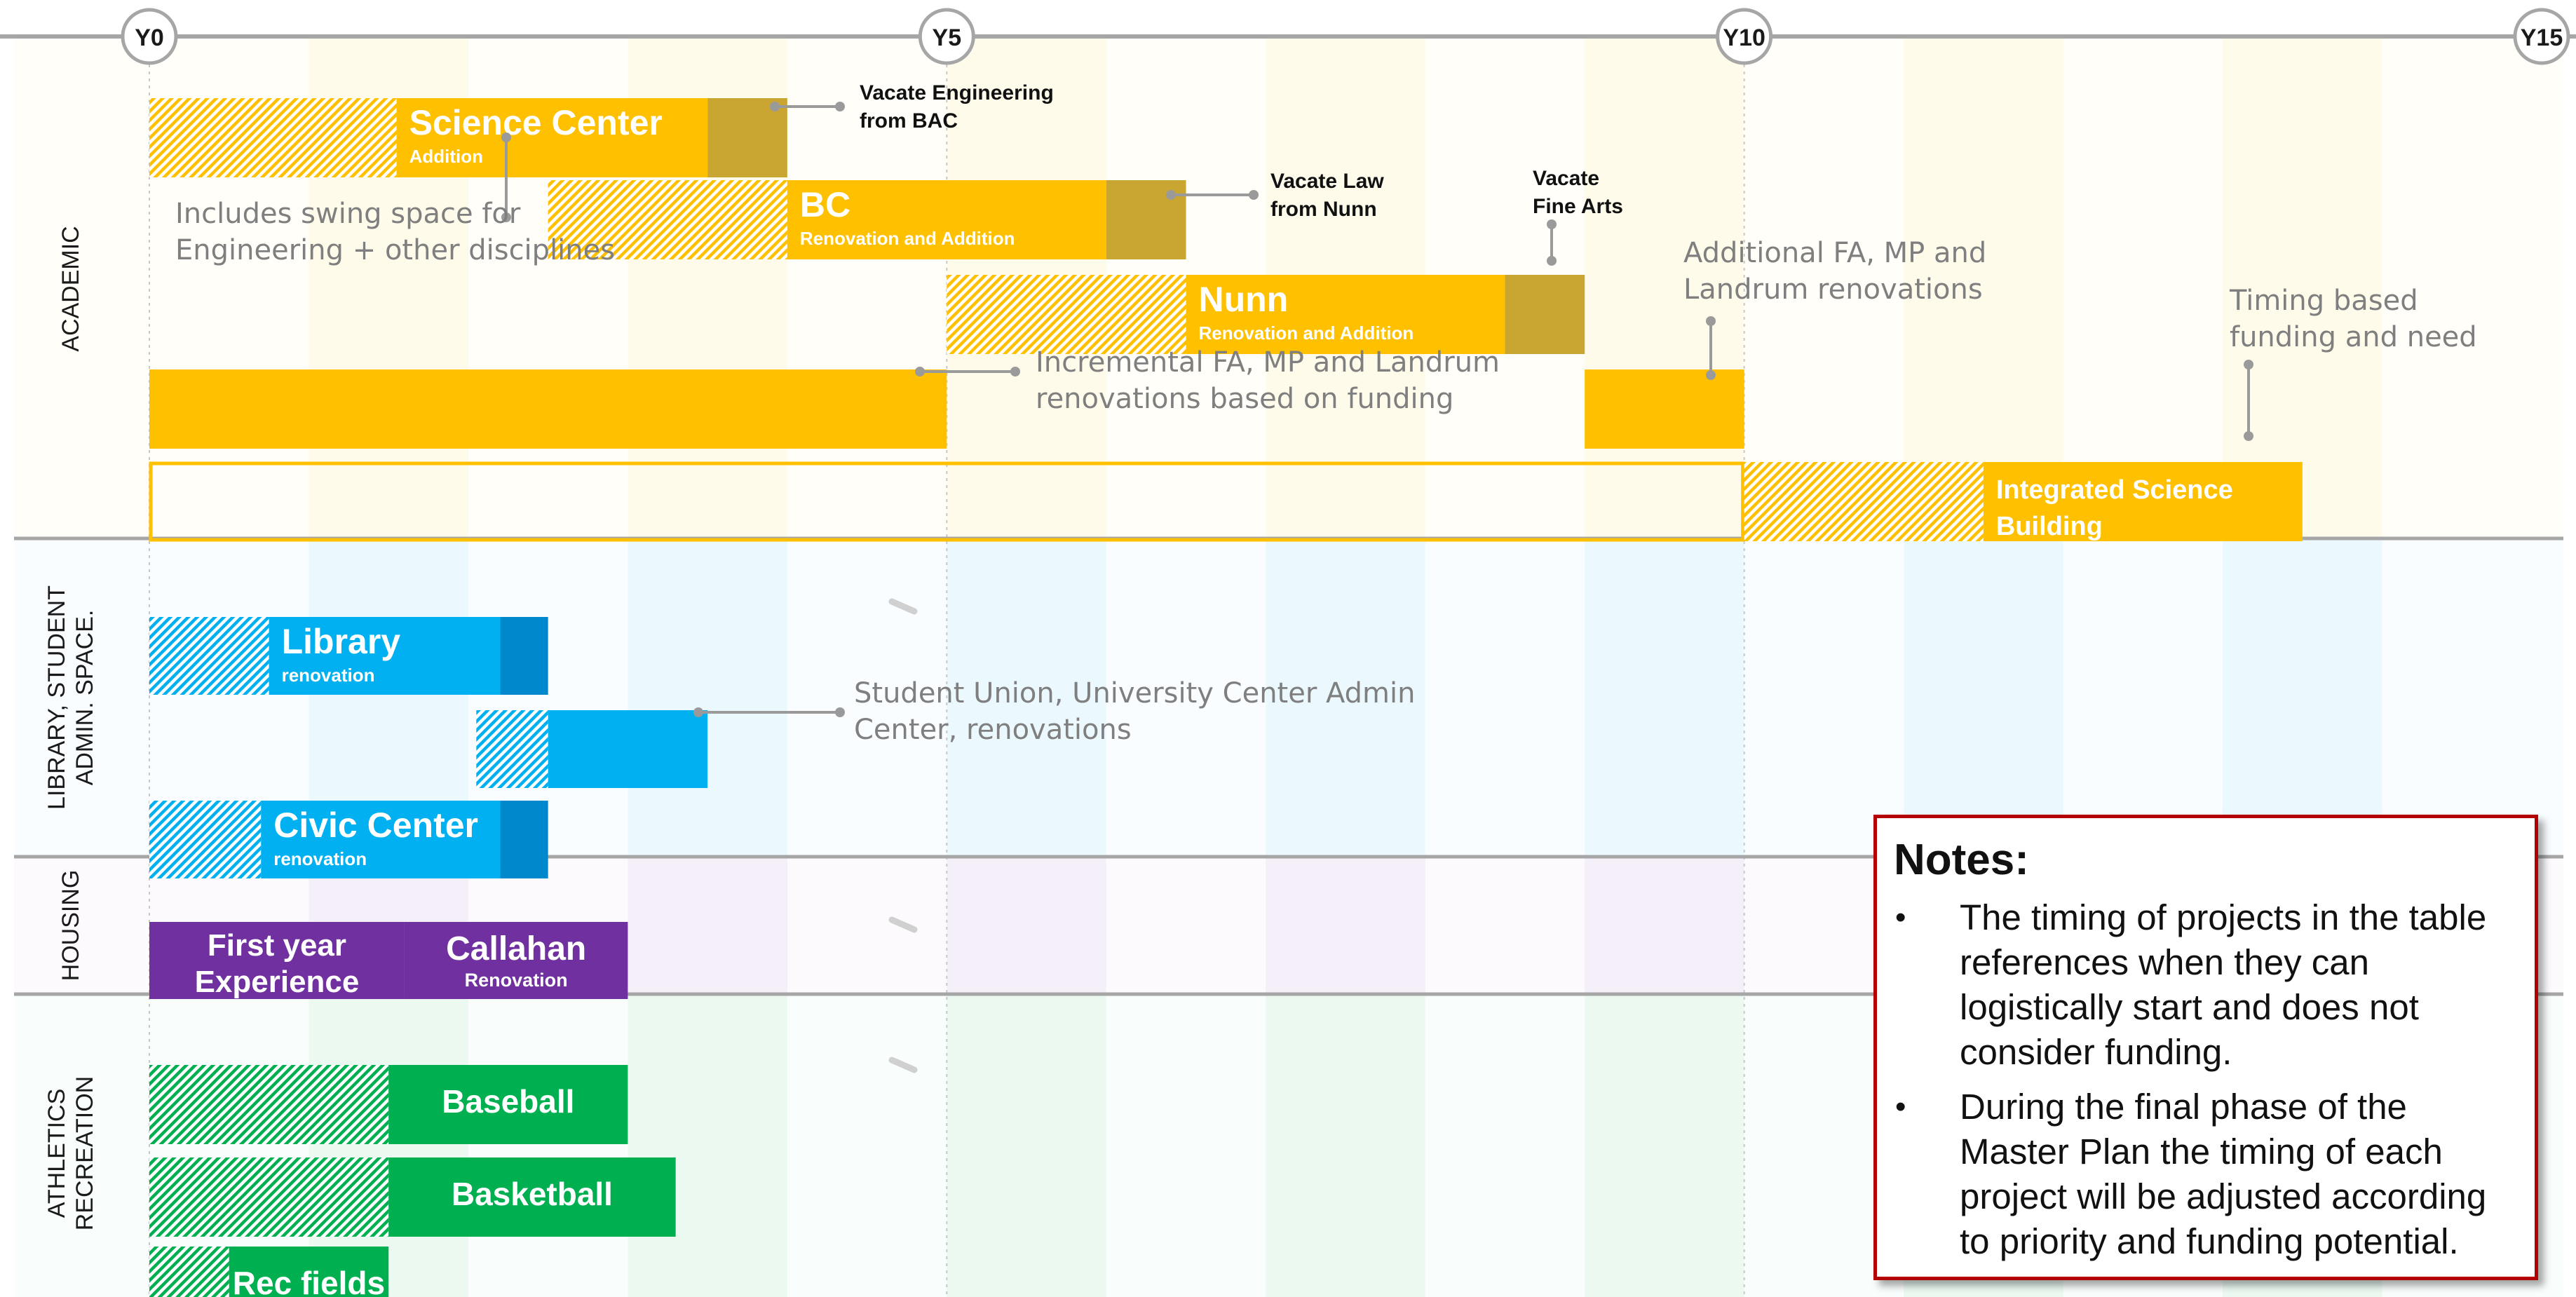 This screenshot has width=2576, height=1297. What do you see at coordinates (2542, 38) in the screenshot?
I see `tick-label: Y15` at bounding box center [2542, 38].